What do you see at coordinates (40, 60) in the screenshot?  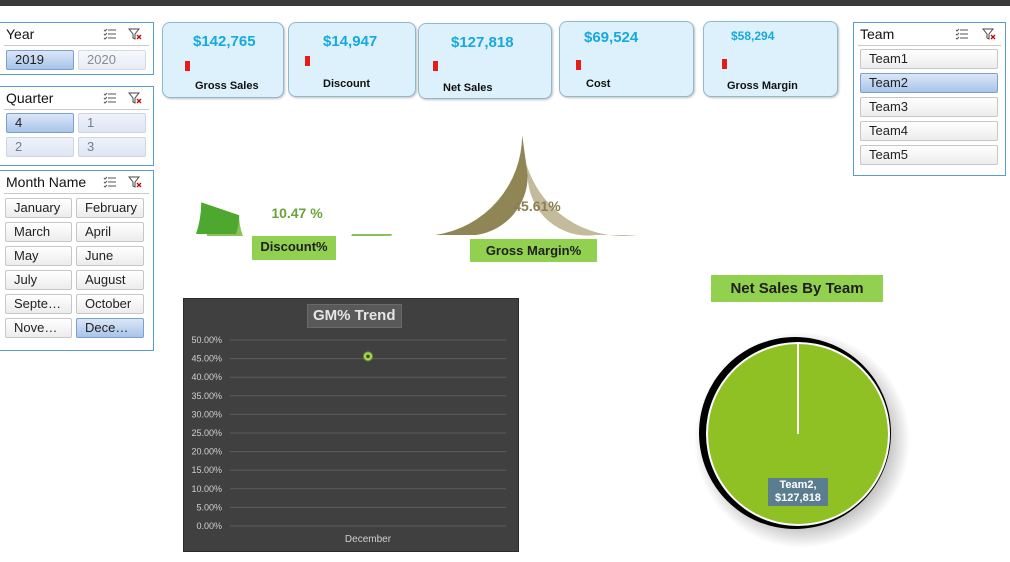 I see `year-item: 2019` at bounding box center [40, 60].